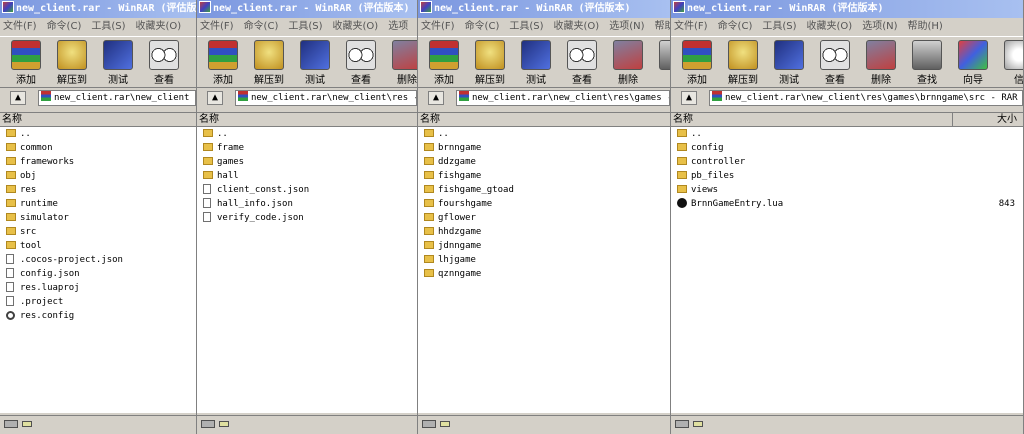  What do you see at coordinates (544, 204) in the screenshot?
I see `list-item: fourshgame` at bounding box center [544, 204].